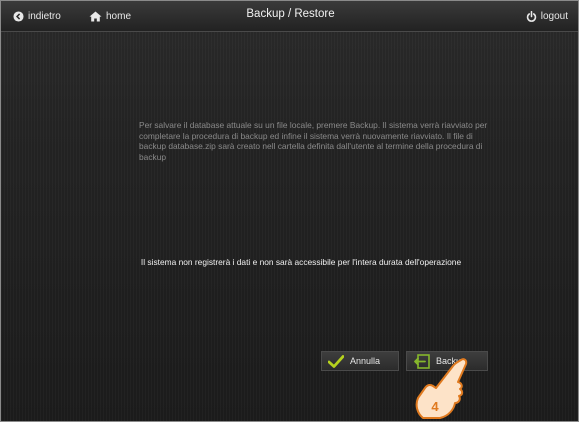 The height and width of the screenshot is (422, 579). I want to click on back-circle-icon, so click(18, 16).